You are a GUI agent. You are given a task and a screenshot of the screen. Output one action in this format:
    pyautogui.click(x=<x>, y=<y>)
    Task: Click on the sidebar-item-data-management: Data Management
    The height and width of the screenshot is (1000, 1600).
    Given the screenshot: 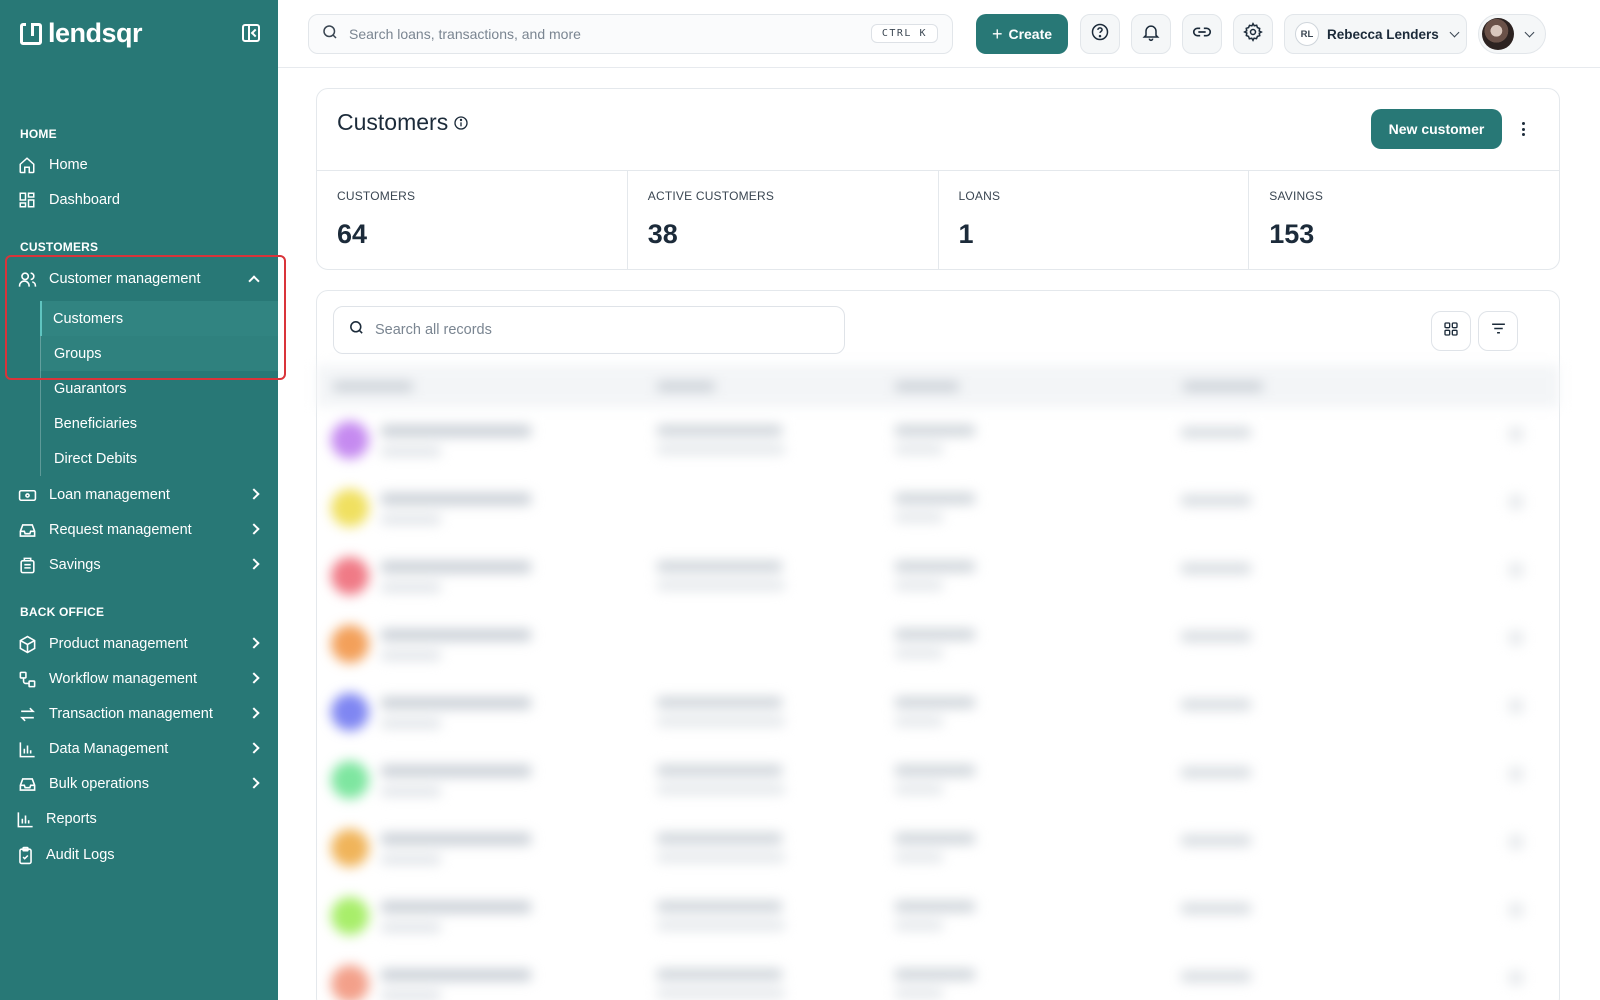 What is the action you would take?
    pyautogui.click(x=139, y=749)
    